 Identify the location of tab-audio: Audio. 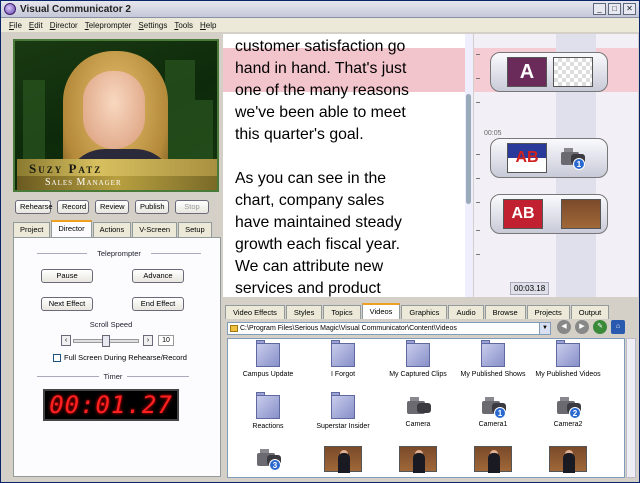
(466, 312).